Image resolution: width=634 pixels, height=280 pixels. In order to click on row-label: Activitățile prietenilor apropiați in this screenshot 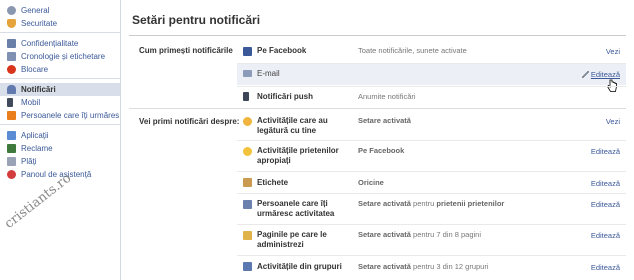, I will do `click(298, 155)`.